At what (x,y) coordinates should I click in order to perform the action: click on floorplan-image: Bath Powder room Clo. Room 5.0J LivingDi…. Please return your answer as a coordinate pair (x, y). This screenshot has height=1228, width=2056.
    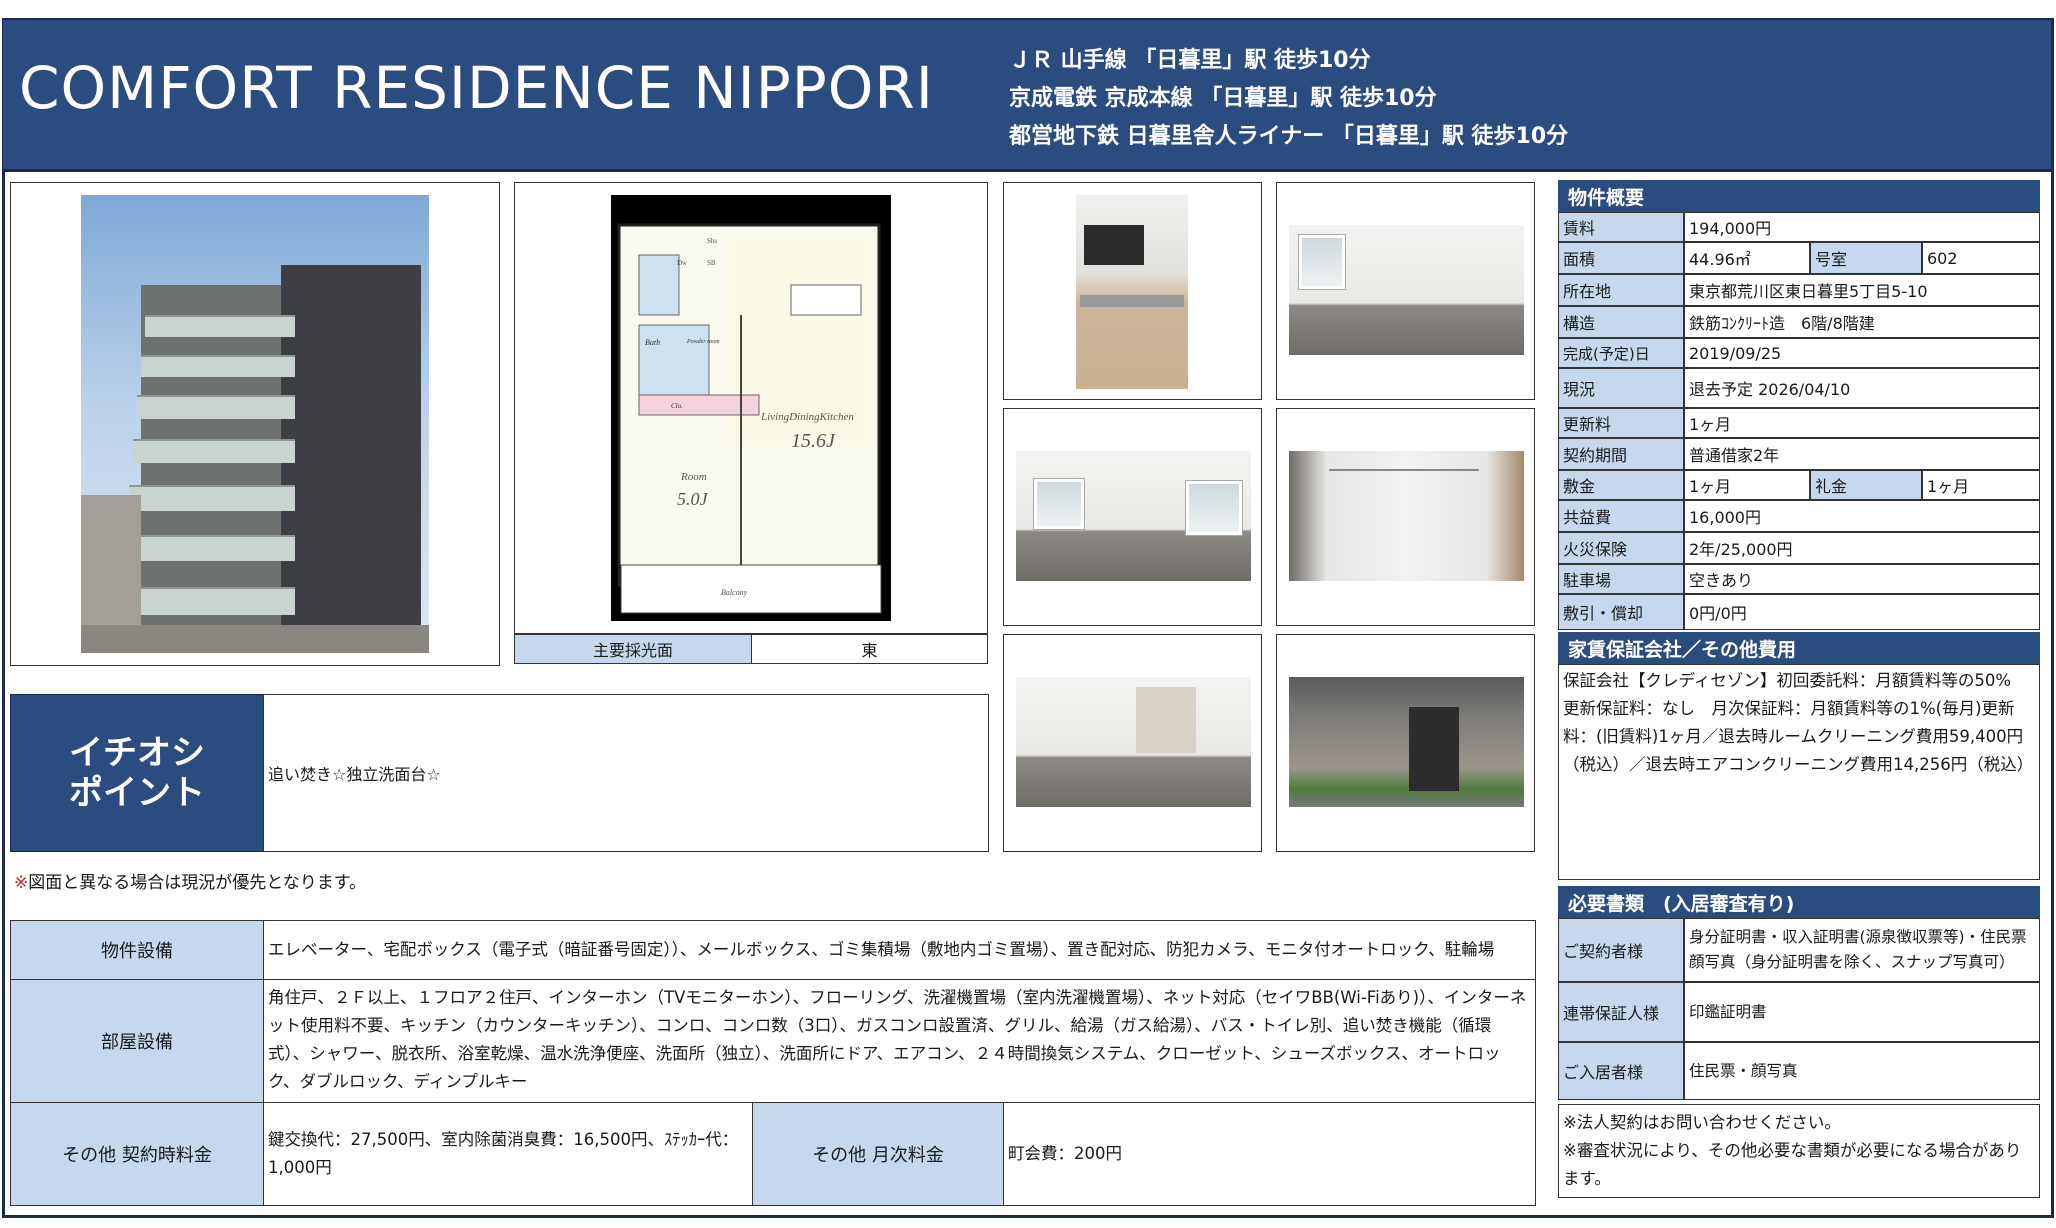
    Looking at the image, I should click on (751, 408).